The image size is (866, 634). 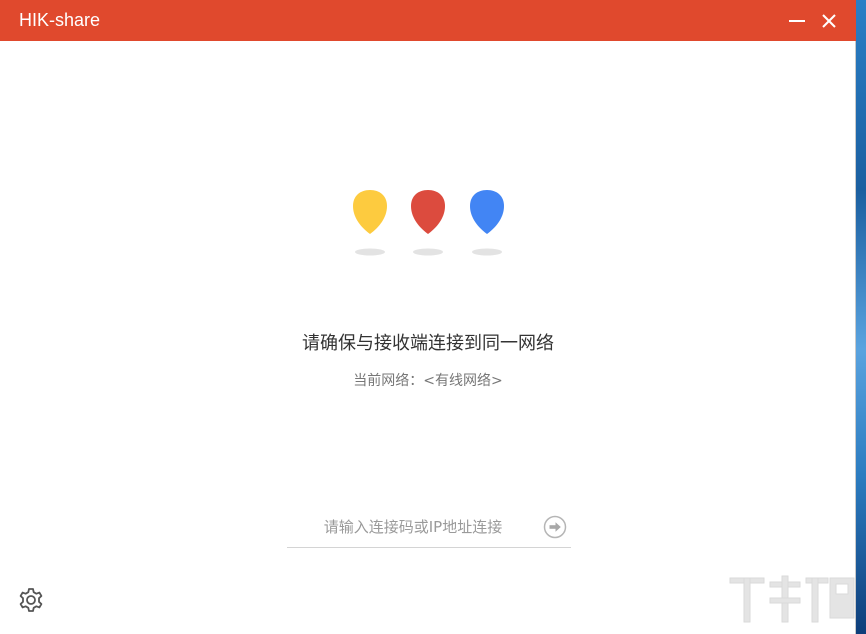 I want to click on minimize-button, so click(x=797, y=21).